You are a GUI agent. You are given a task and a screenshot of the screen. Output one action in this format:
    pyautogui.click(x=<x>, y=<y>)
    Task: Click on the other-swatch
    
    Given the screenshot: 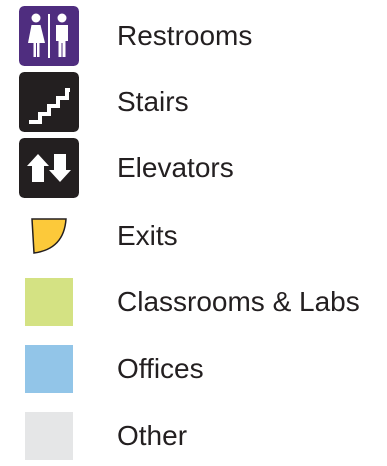 What is the action you would take?
    pyautogui.click(x=49, y=436)
    